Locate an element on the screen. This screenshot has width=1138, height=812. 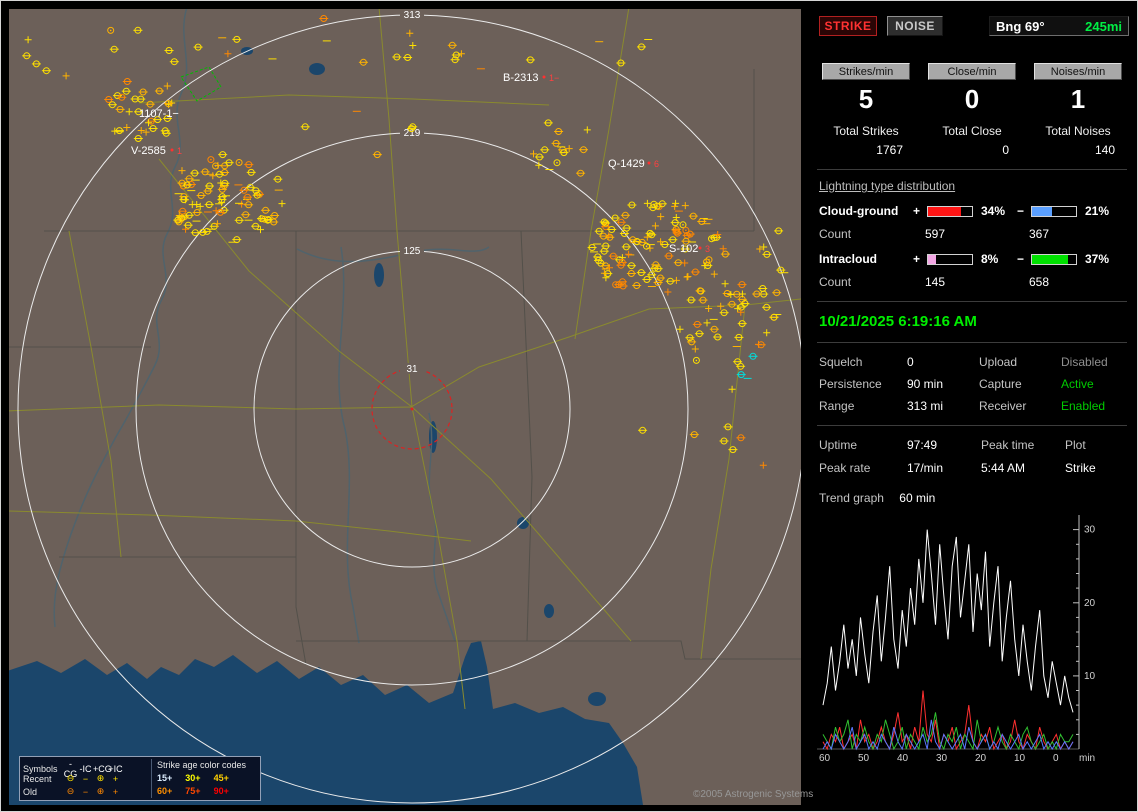
range-label: Range is located at coordinates (837, 406).